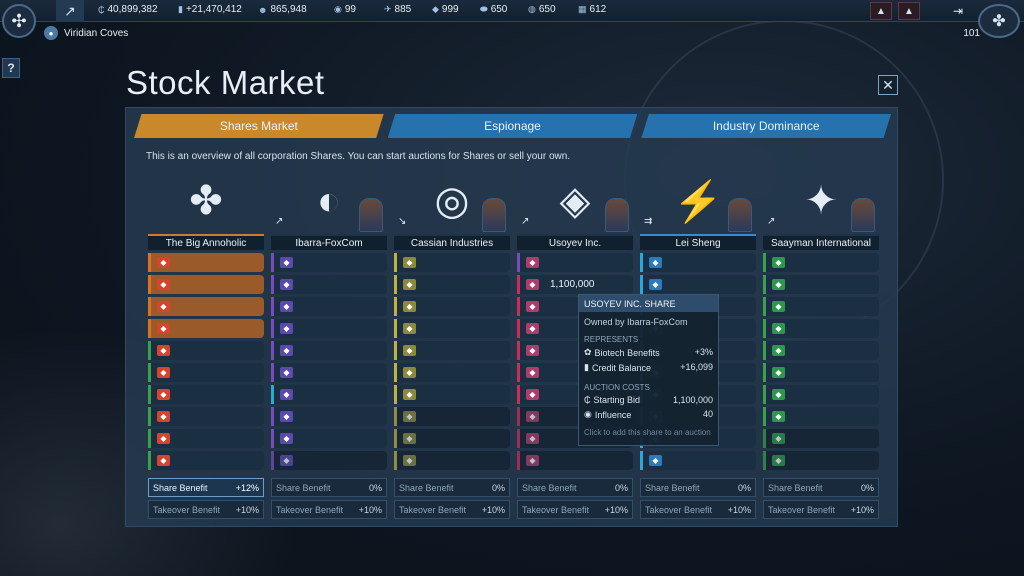  I want to click on alert-green-icon: ▲, so click(909, 11).